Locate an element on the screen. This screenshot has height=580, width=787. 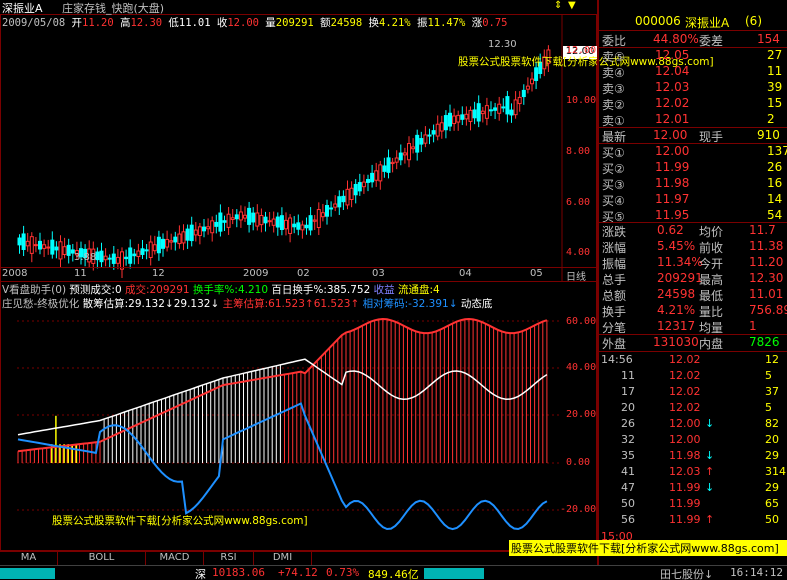
outer-inner-row: 外盘 131030 内盘 7826 is located at coordinates (693, 343).